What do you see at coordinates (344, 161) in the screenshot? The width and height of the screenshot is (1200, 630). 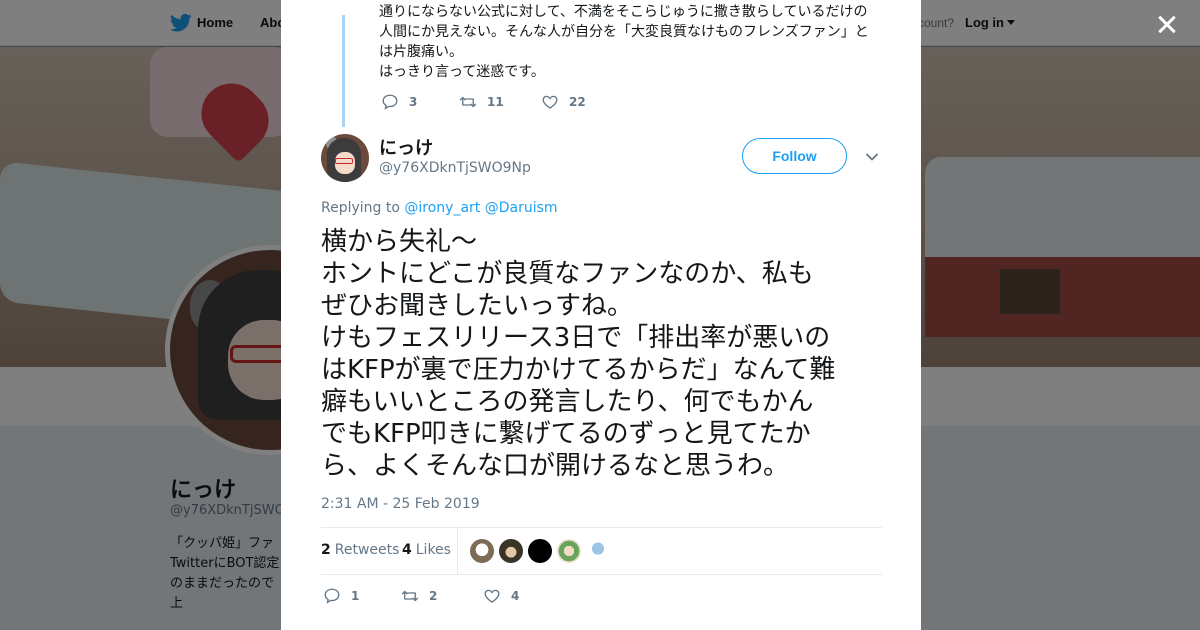 I see `avatar-glasses-shape` at bounding box center [344, 161].